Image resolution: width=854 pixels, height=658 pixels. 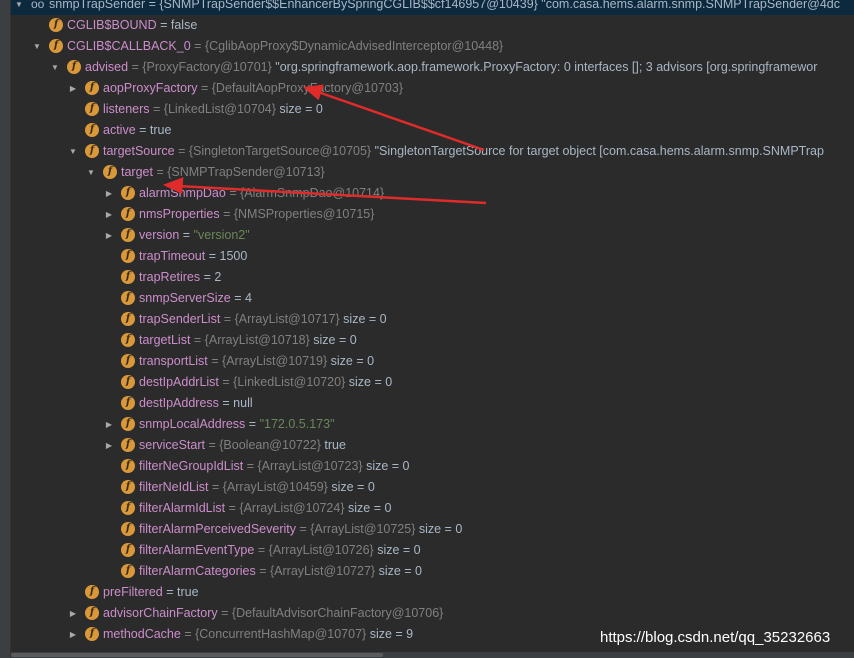 I want to click on annotation-arrowhead-target, so click(x=173, y=185).